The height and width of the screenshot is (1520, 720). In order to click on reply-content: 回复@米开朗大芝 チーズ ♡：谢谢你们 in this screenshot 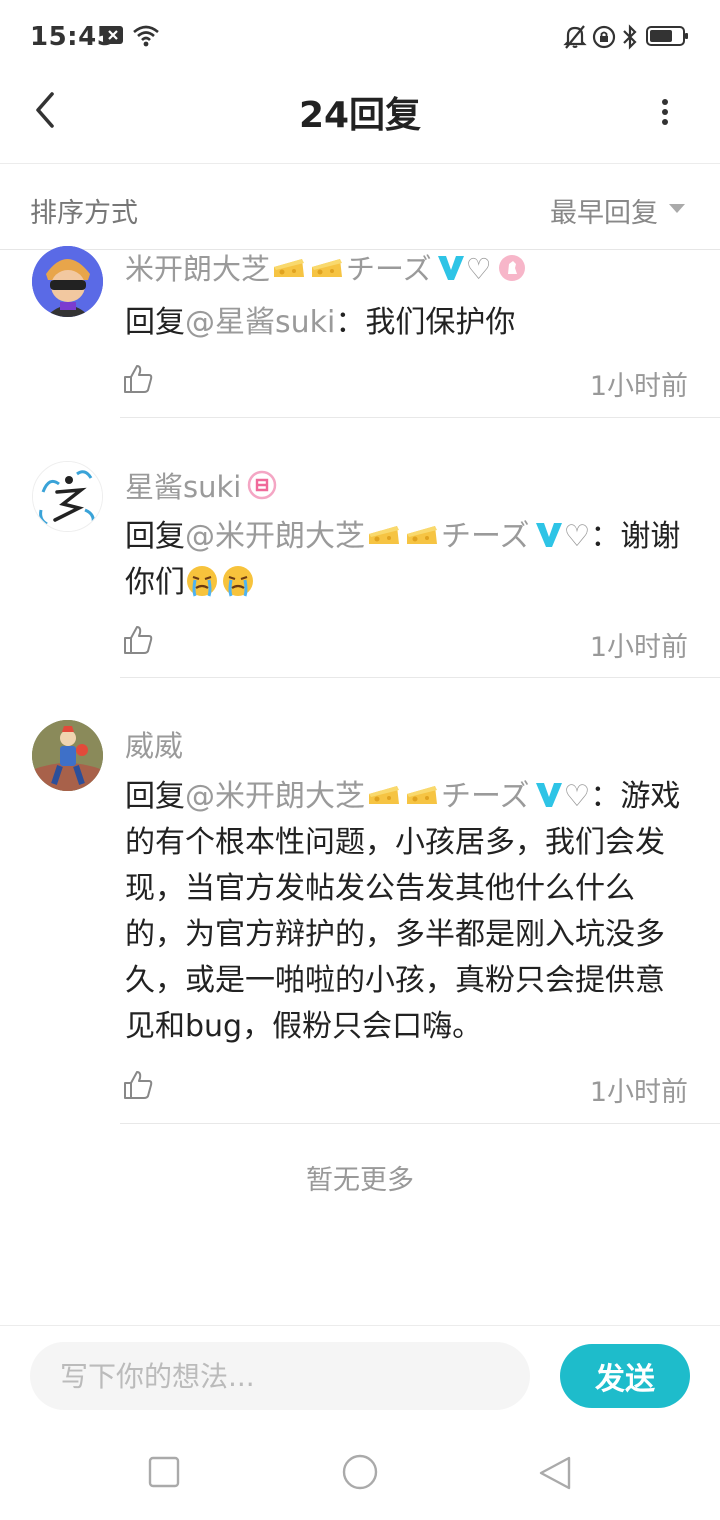, I will do `click(407, 560)`.